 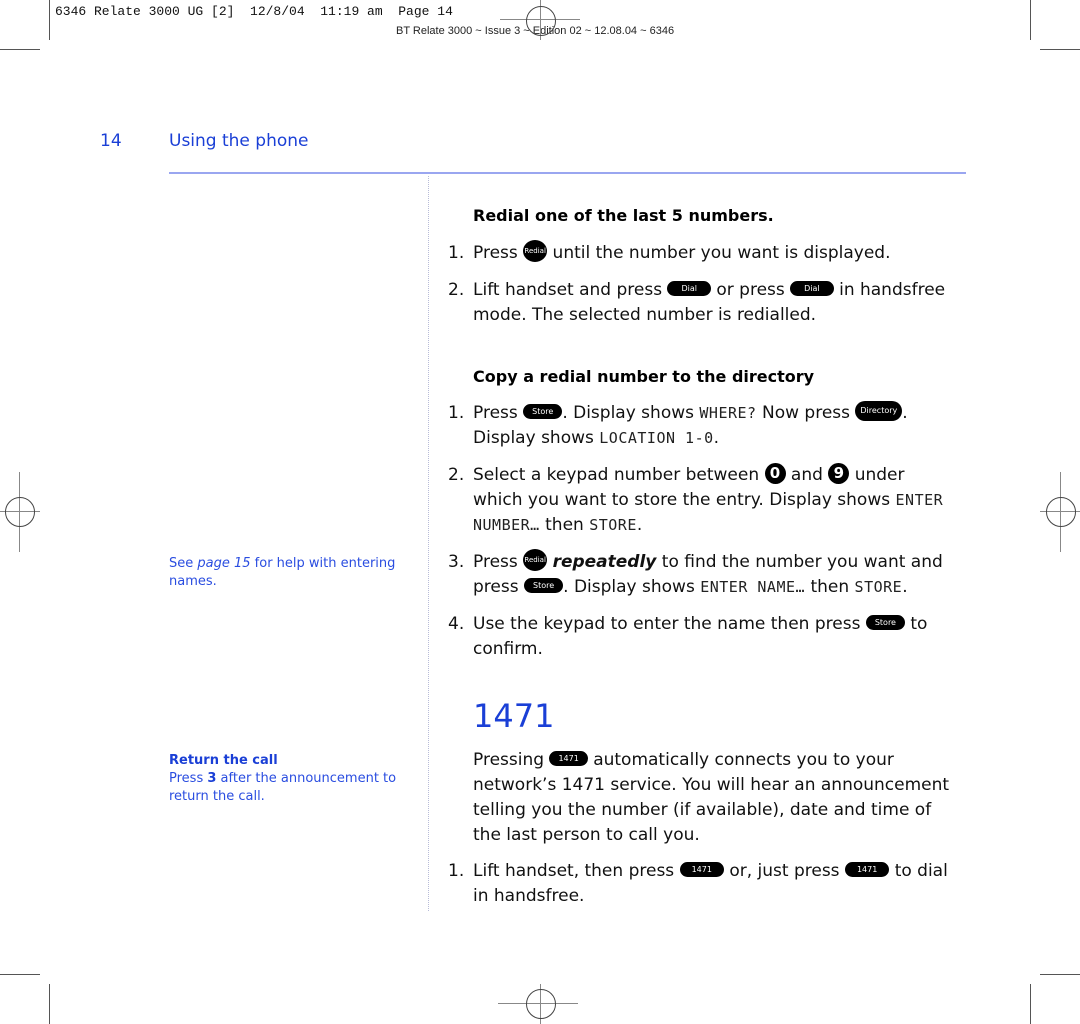 I want to click on header-rule, so click(x=567, y=173).